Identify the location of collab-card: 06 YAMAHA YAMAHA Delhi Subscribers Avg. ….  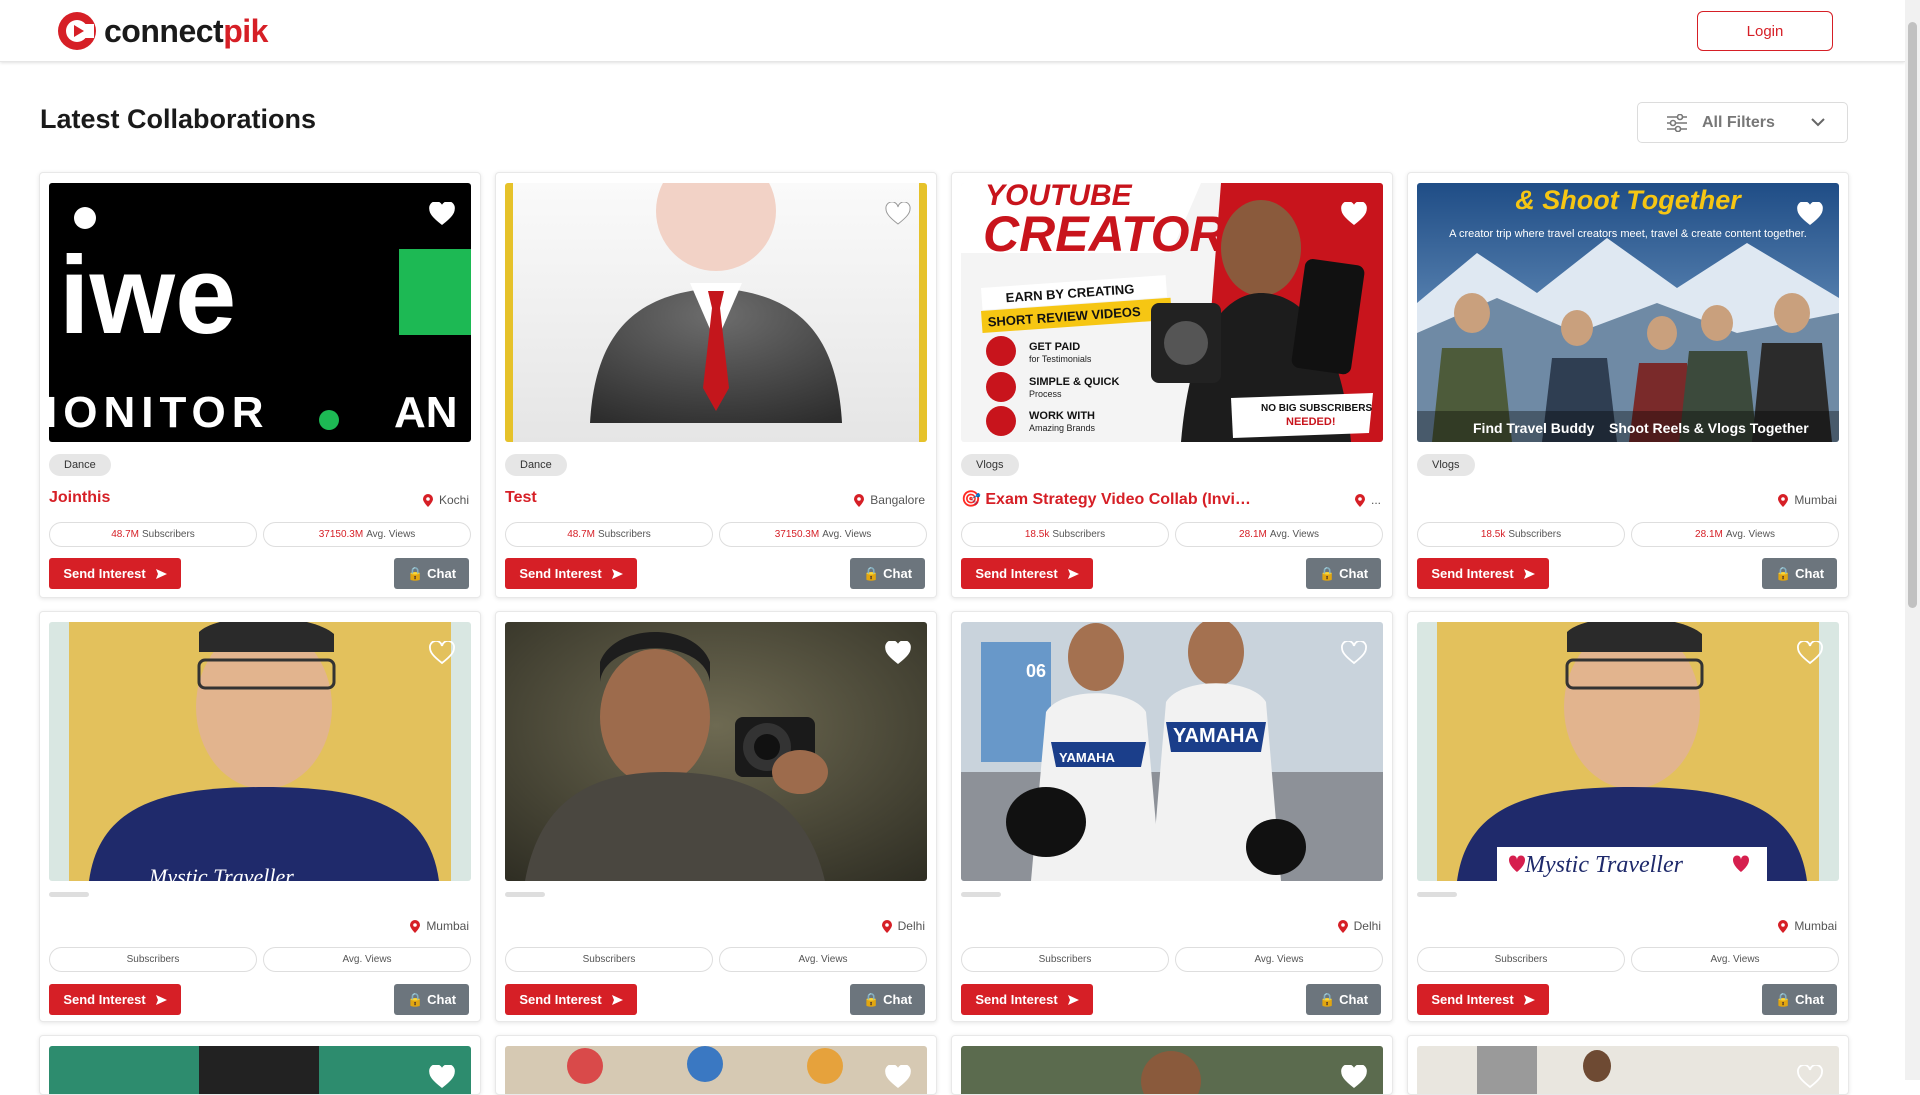
(1172, 816).